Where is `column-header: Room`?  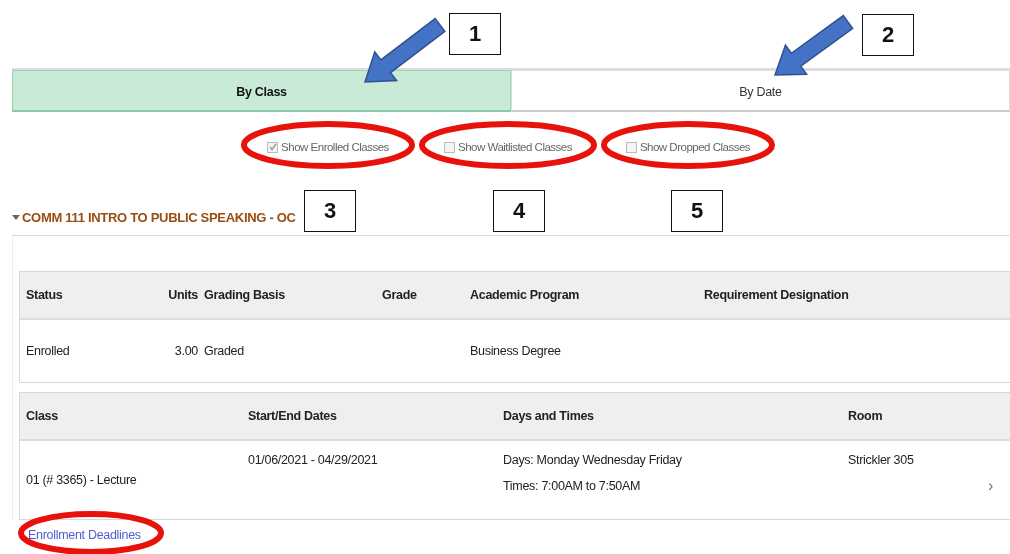
column-header: Room is located at coordinates (865, 416).